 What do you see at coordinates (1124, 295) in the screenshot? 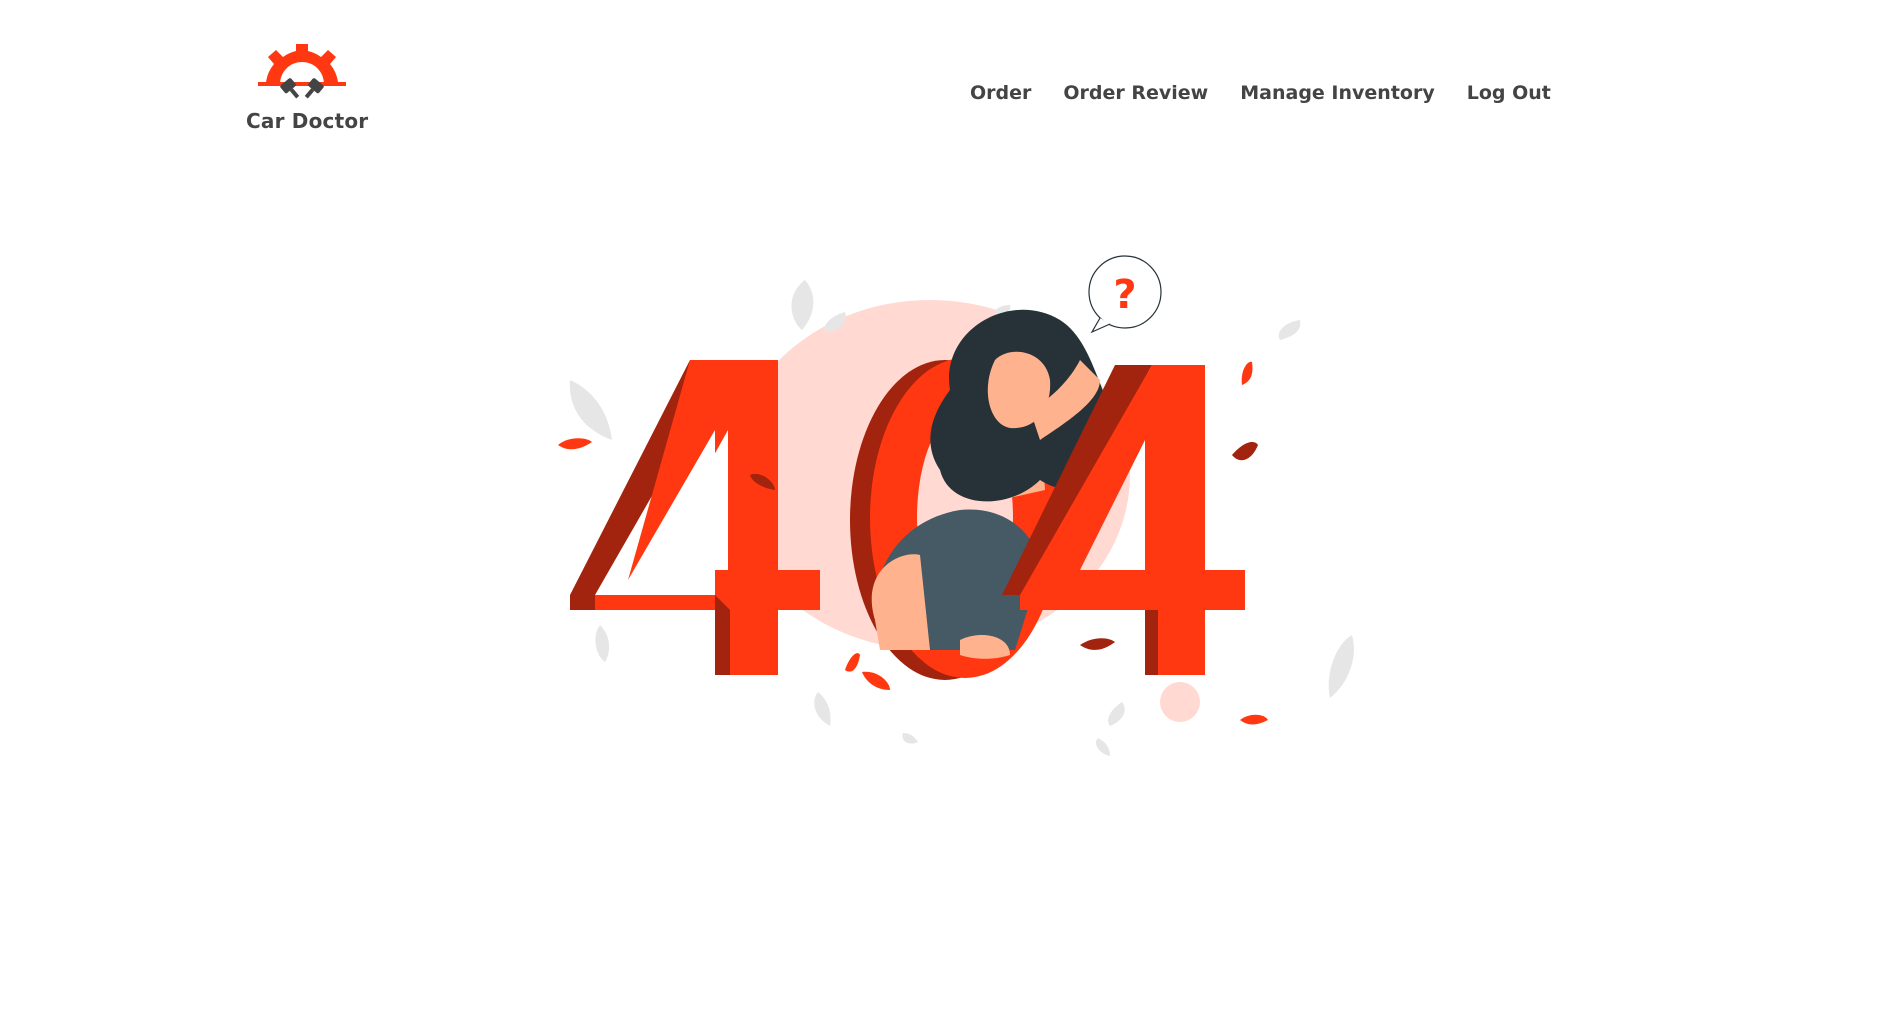
I see `question-mark: ?` at bounding box center [1124, 295].